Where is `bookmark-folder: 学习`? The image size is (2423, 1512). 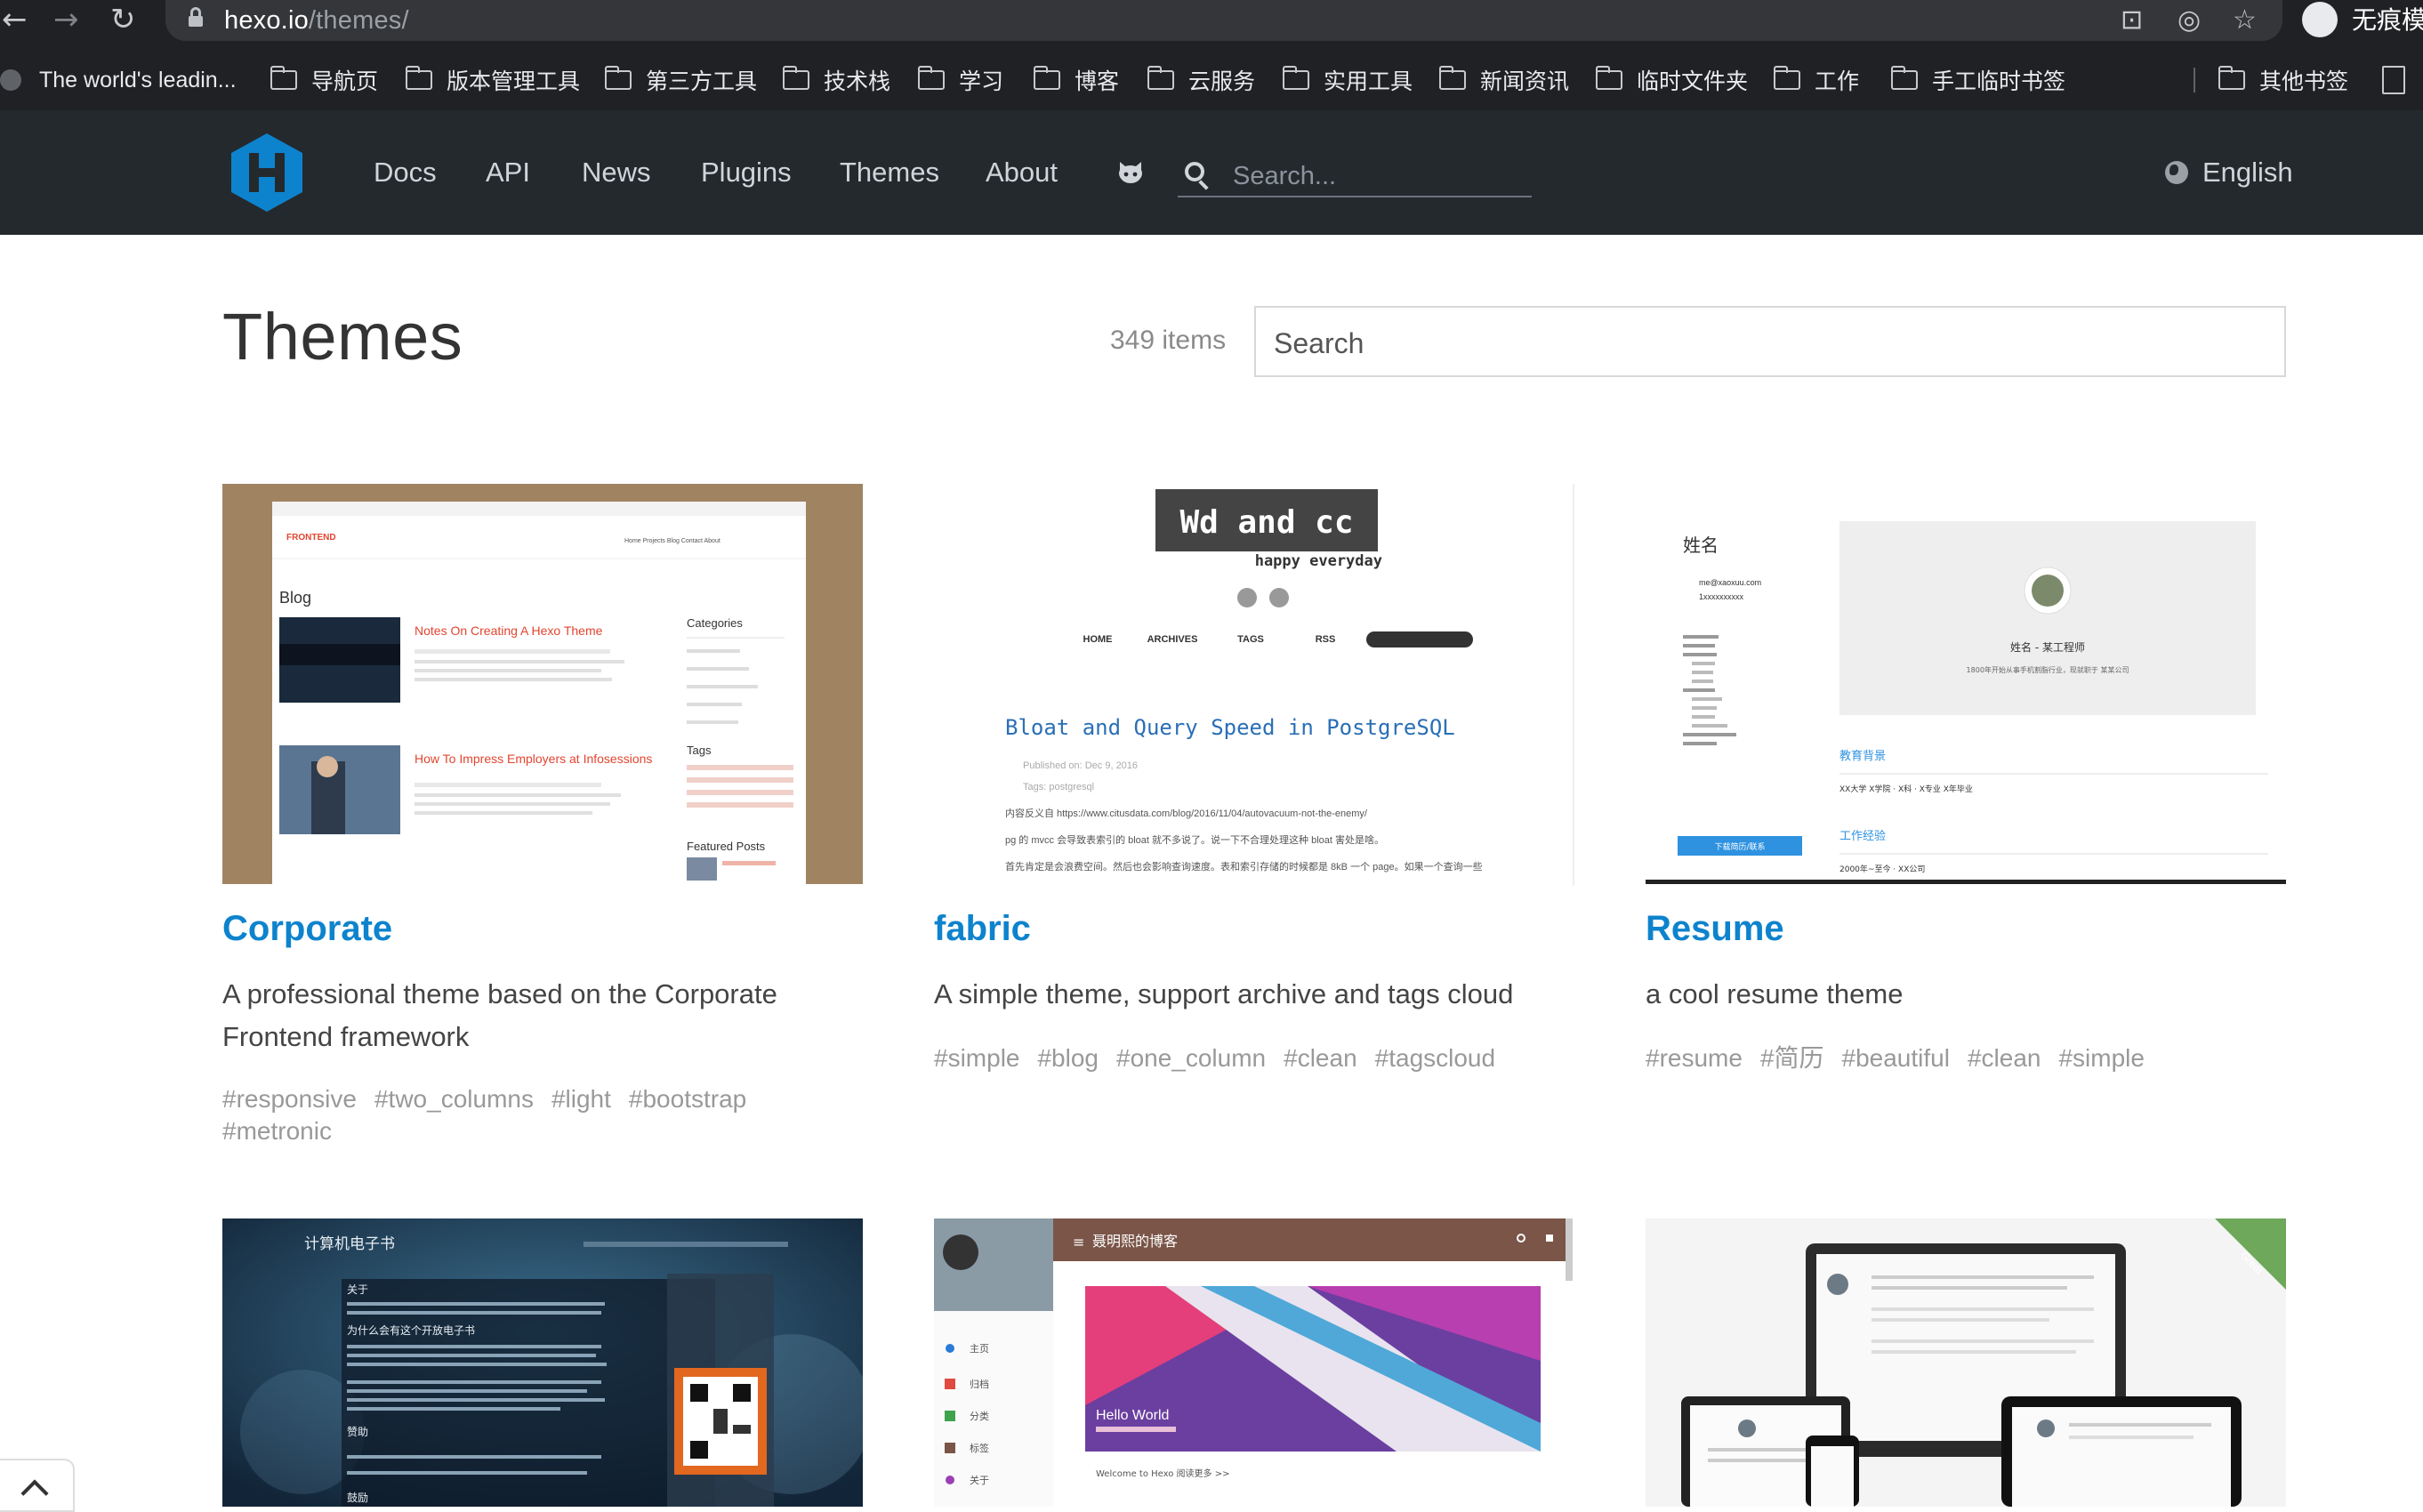 bookmark-folder: 学习 is located at coordinates (960, 80).